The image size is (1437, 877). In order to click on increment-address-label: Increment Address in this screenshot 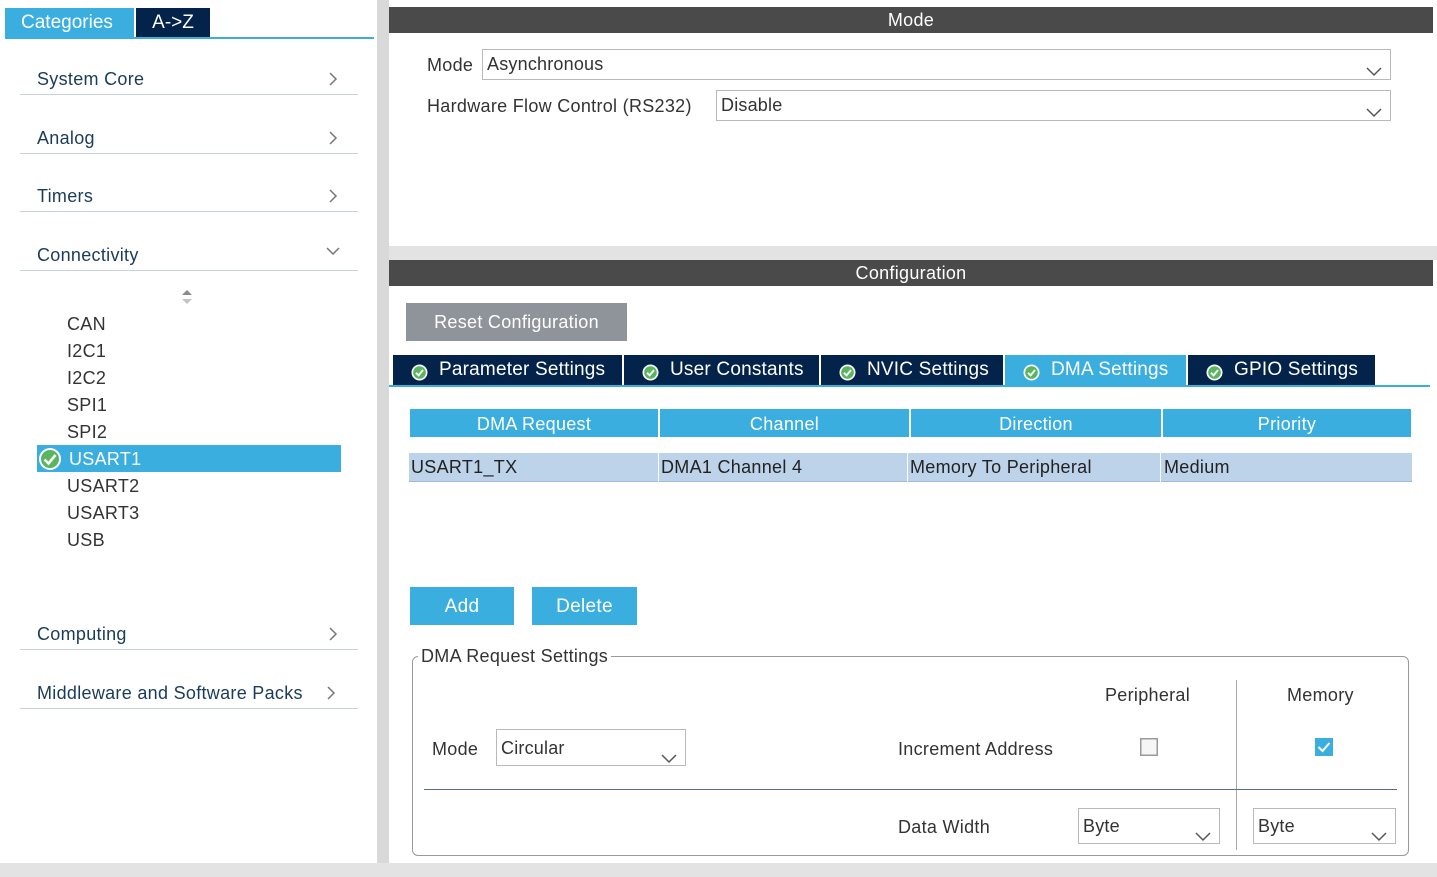, I will do `click(976, 749)`.